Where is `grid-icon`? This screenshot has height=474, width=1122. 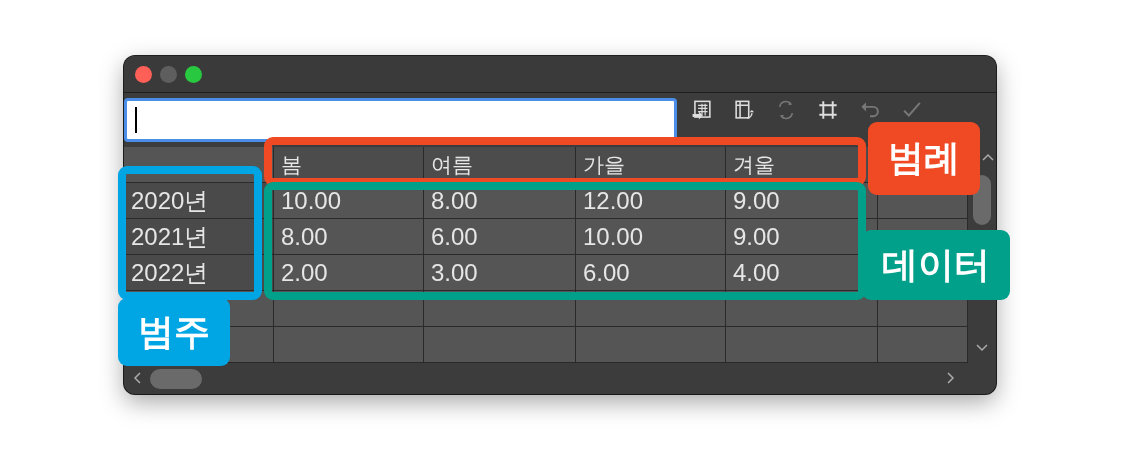
grid-icon is located at coordinates (828, 110).